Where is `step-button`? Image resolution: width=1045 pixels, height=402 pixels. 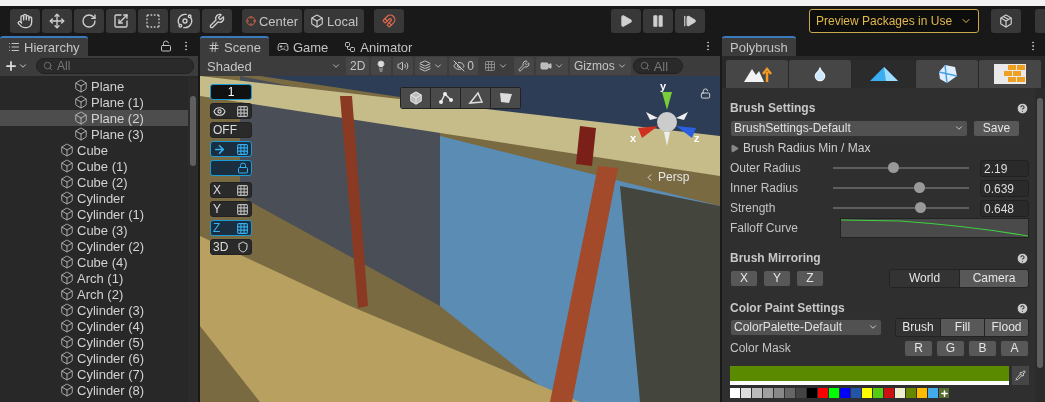 step-button is located at coordinates (690, 21).